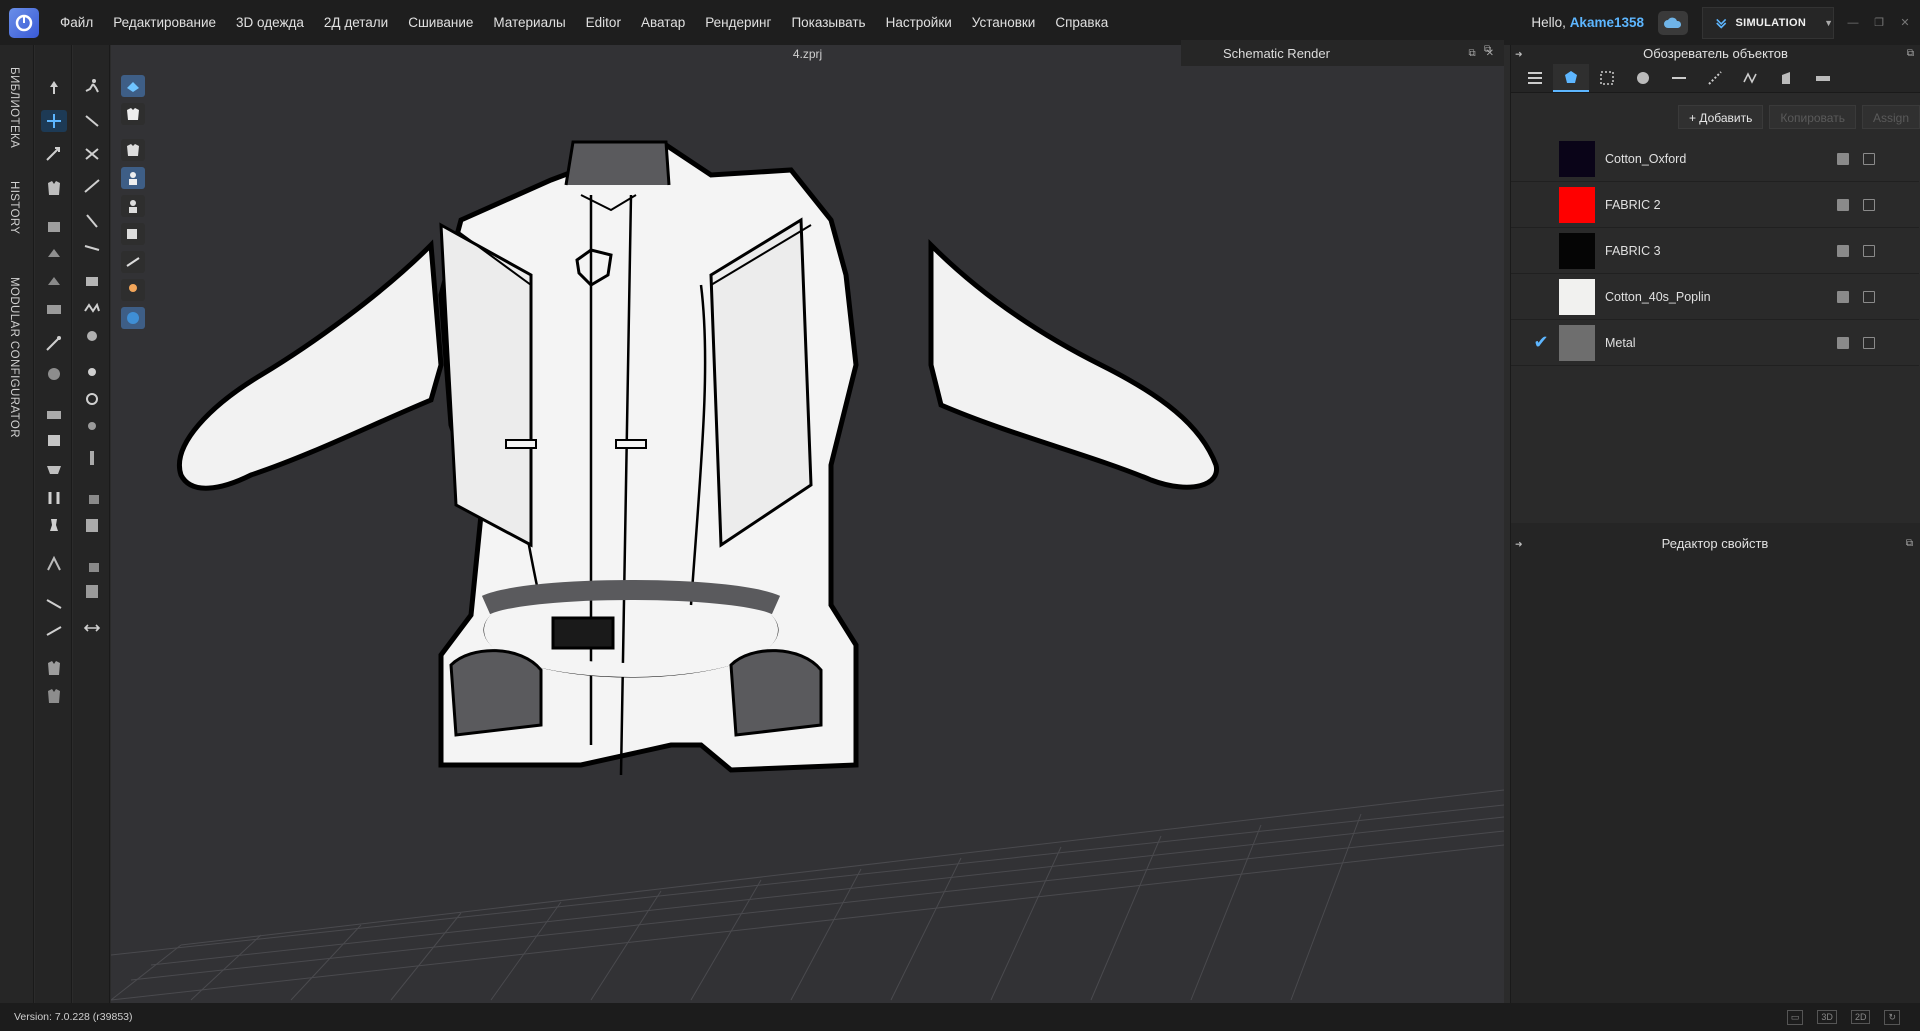 The width and height of the screenshot is (1920, 1031). I want to click on restore-icon: ❐, so click(1879, 23).